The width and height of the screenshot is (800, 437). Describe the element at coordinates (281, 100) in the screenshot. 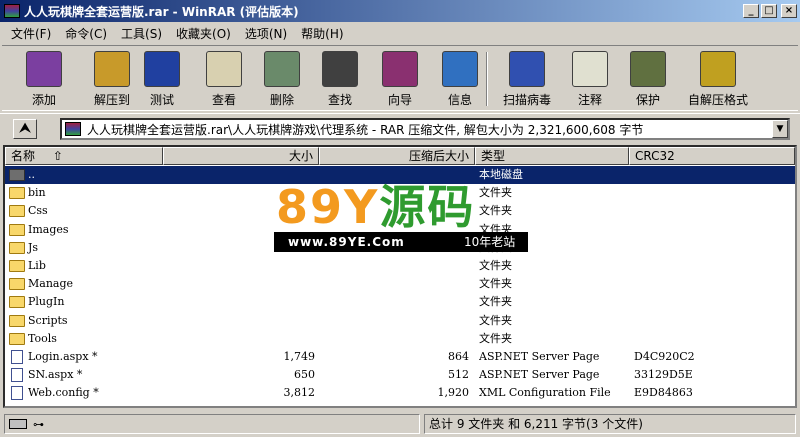

I see `toolbar-button-label: 删除` at that location.